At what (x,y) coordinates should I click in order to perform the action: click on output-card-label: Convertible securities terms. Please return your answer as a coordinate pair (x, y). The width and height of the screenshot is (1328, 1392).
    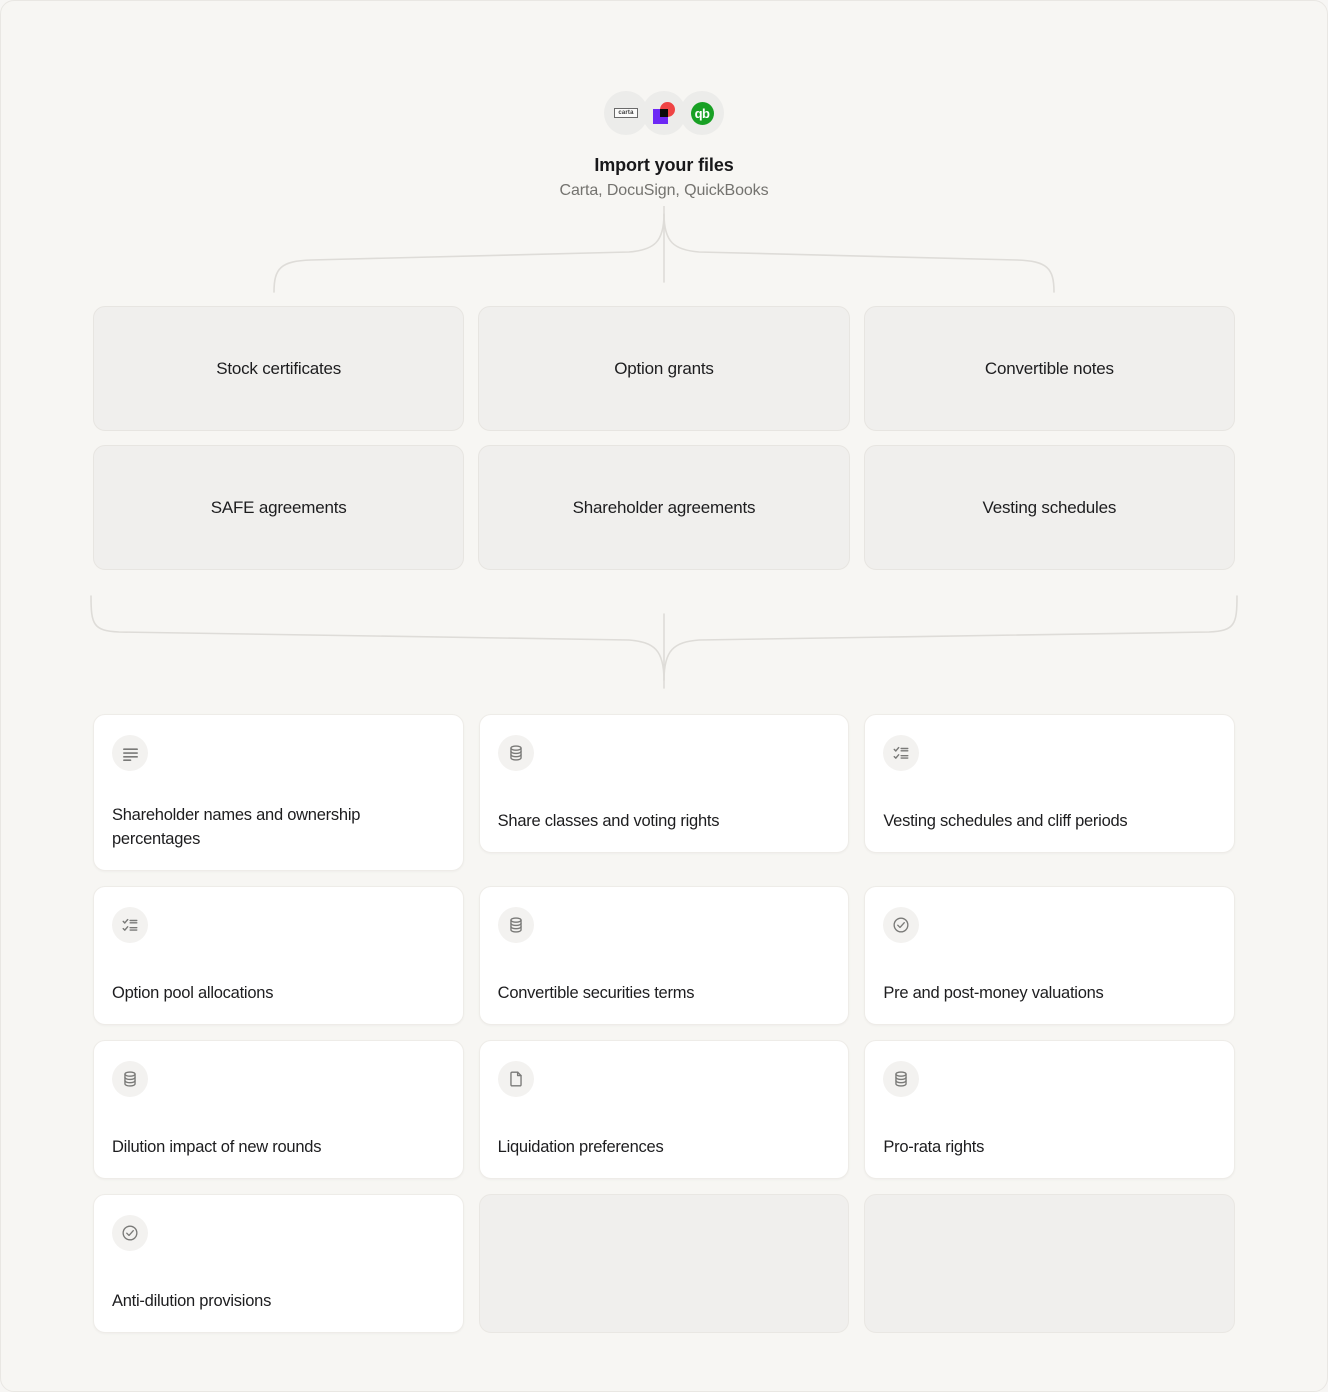
    Looking at the image, I should click on (596, 993).